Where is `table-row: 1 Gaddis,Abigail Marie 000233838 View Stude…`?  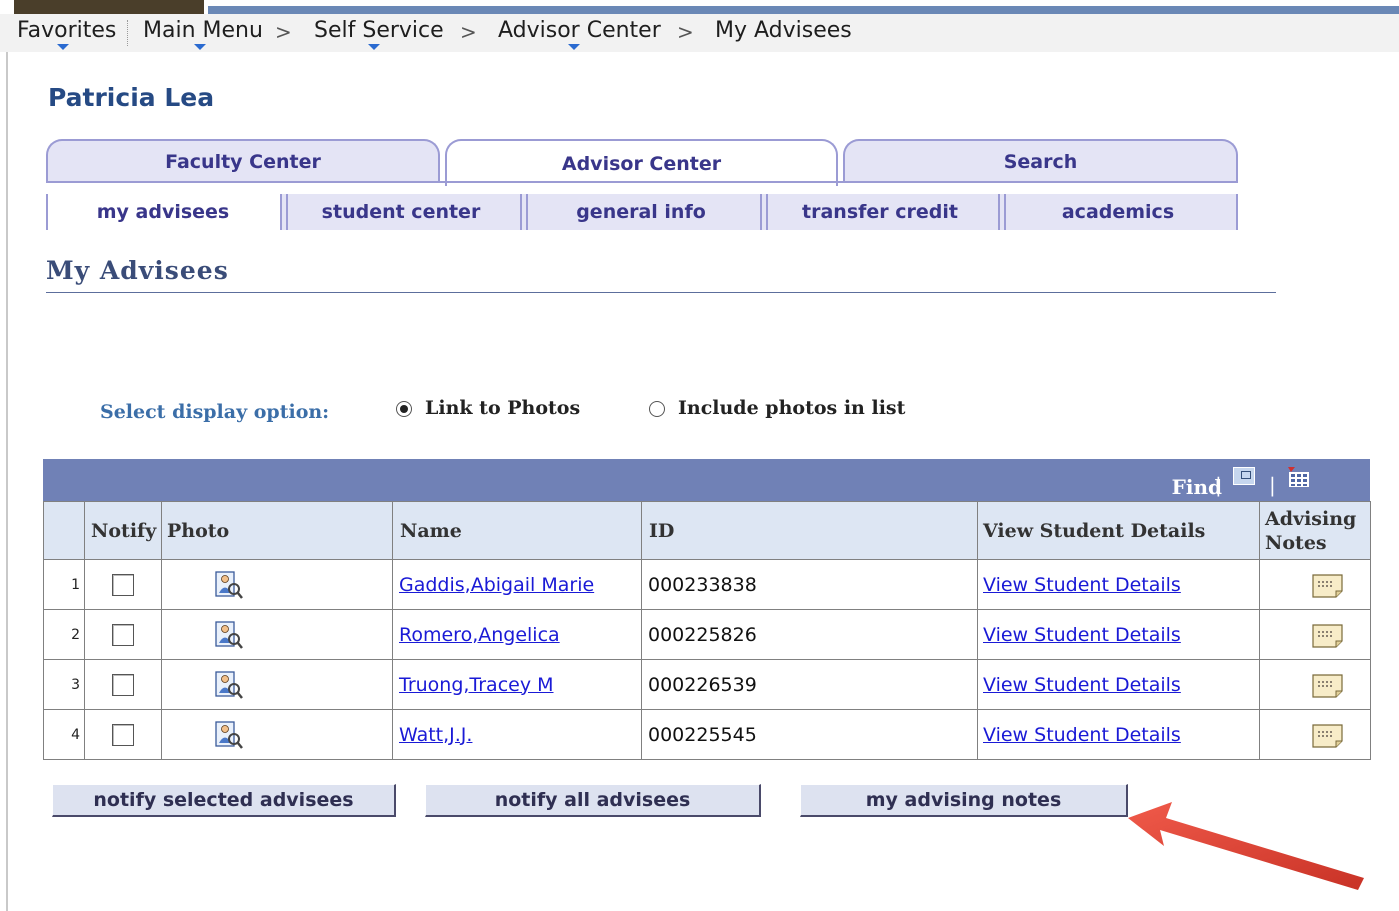 table-row: 1 Gaddis,Abigail Marie 000233838 View Stude… is located at coordinates (707, 584).